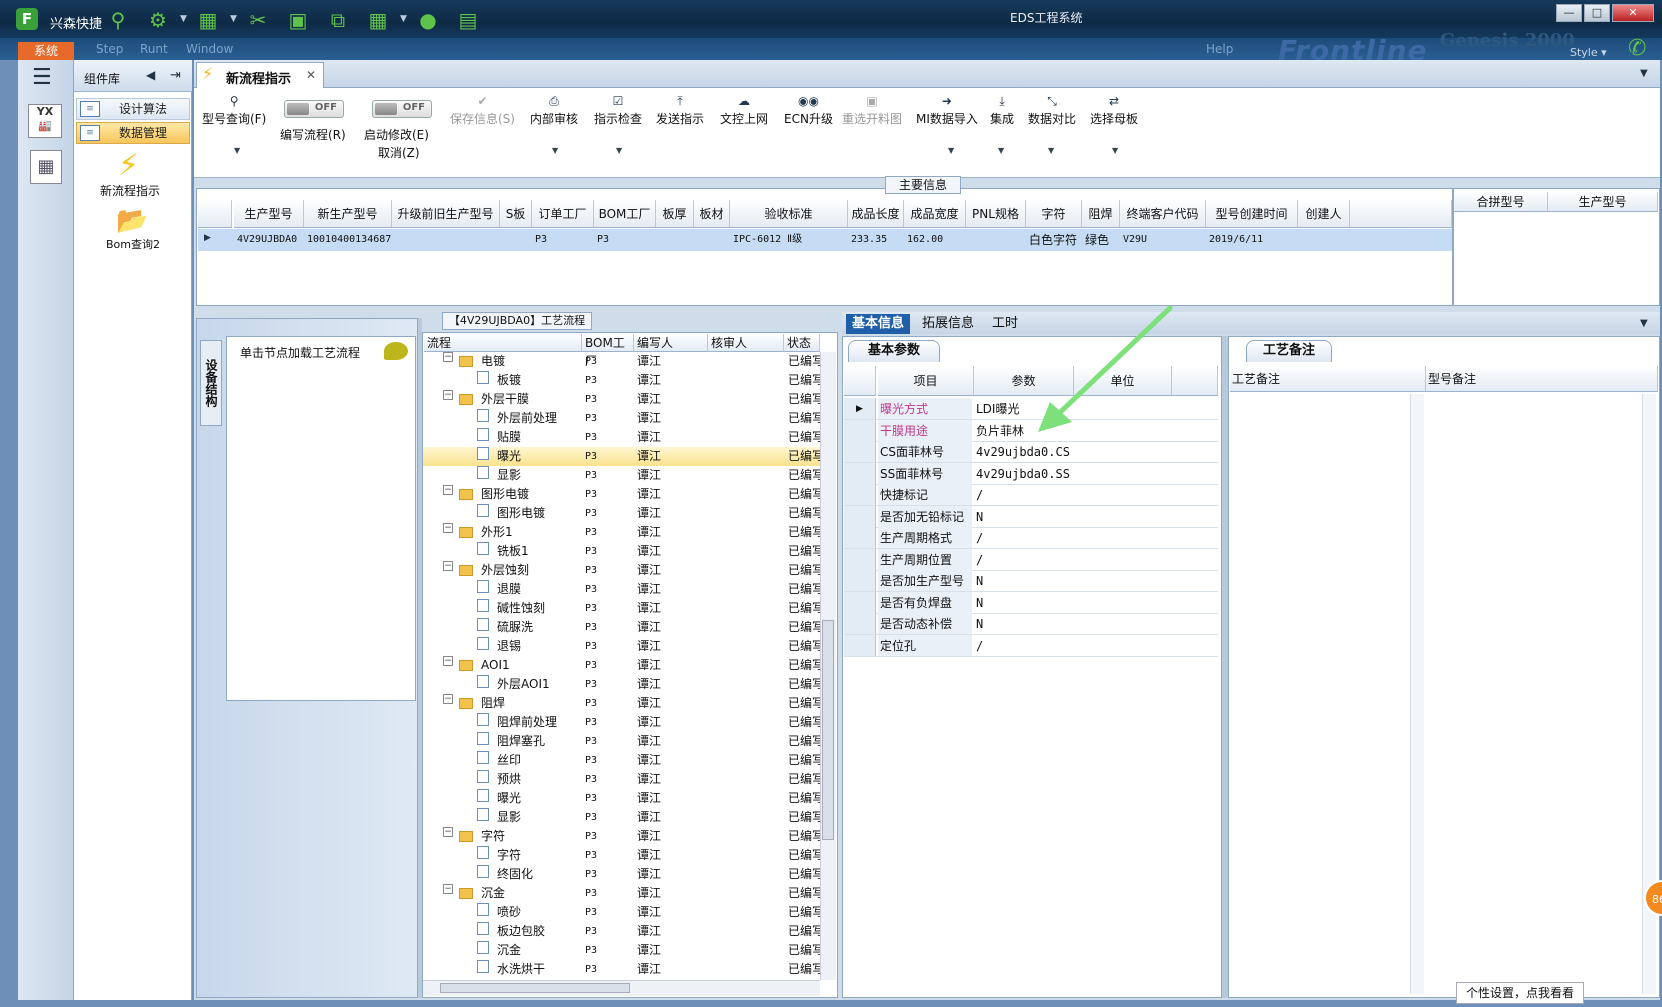  I want to click on personal-settings-button: 个性设置，点我看看, so click(1520, 993).